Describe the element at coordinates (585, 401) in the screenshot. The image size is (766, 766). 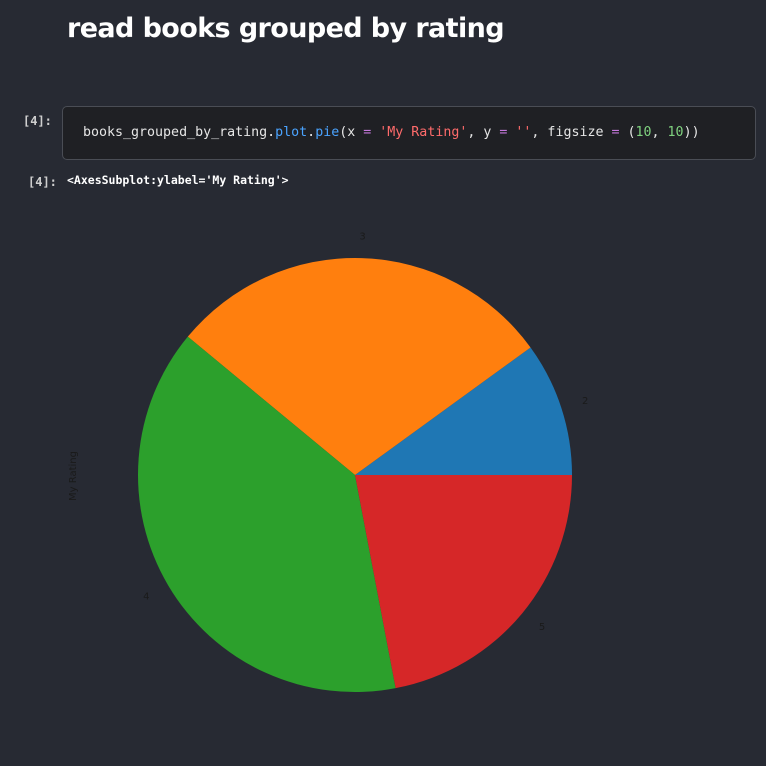
I see `pie-slice-label: 2` at that location.